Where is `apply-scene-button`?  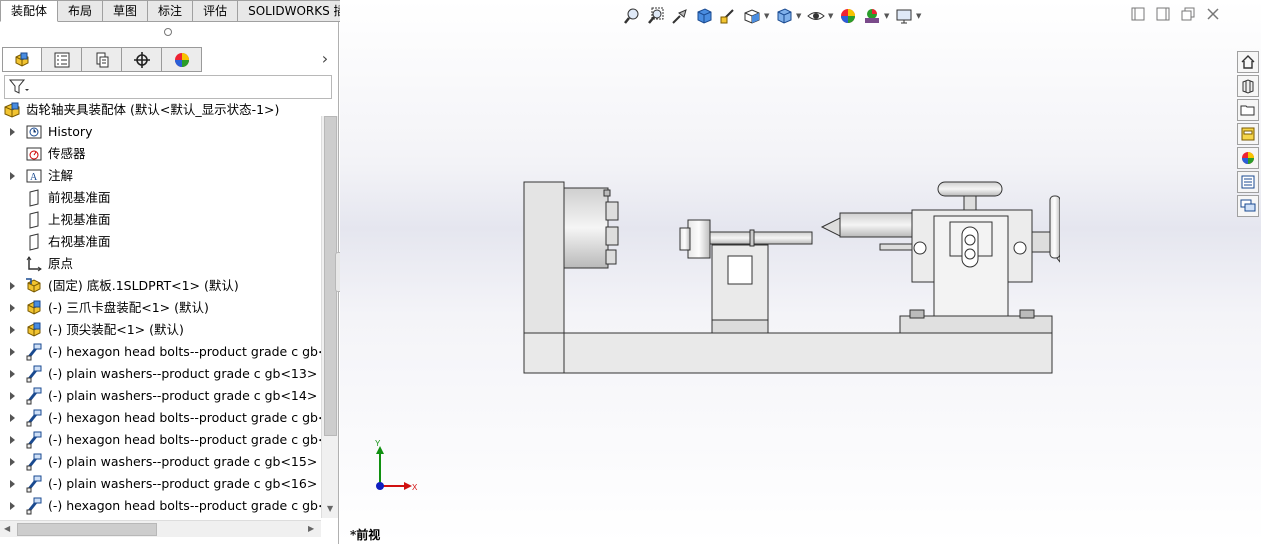 apply-scene-button is located at coordinates (872, 16).